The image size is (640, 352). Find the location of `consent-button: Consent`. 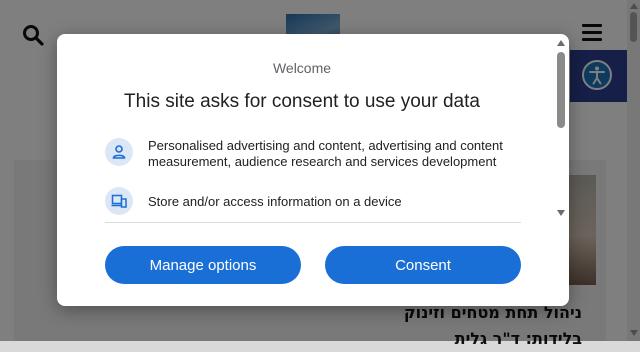

consent-button: Consent is located at coordinates (423, 265).